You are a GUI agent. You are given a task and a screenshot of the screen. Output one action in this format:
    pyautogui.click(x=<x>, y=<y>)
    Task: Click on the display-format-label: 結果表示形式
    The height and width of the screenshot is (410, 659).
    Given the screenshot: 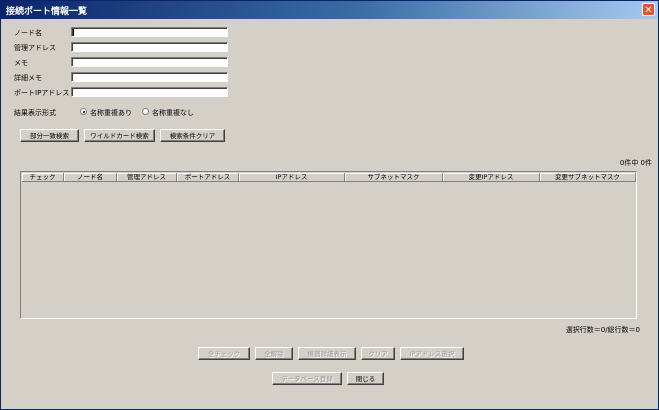 What is the action you would take?
    pyautogui.click(x=35, y=113)
    